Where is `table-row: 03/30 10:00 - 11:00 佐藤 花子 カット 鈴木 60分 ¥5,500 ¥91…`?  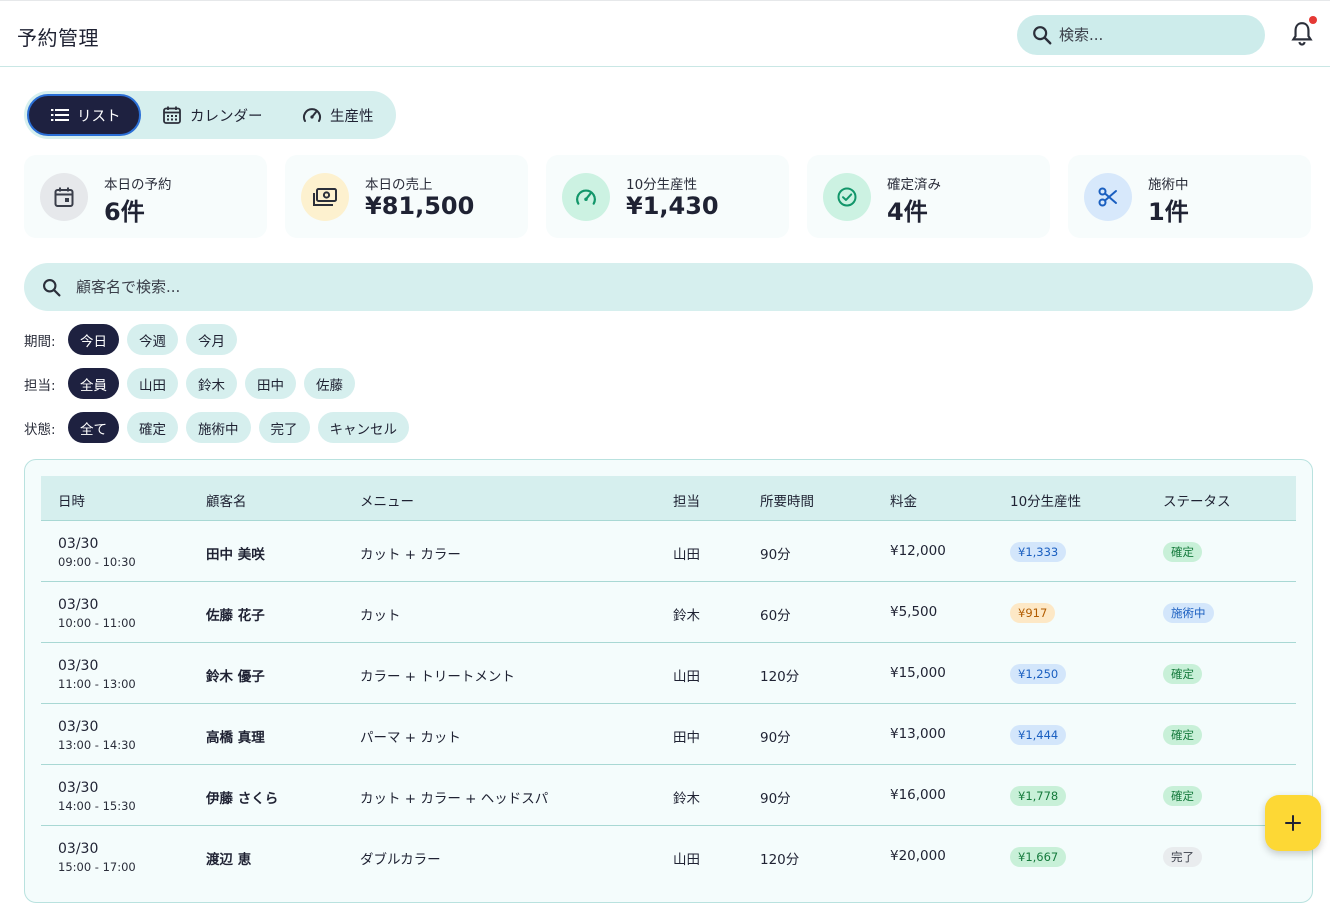 table-row: 03/30 10:00 - 11:00 佐藤 花子 カット 鈴木 60分 ¥5,500 ¥91… is located at coordinates (668, 612).